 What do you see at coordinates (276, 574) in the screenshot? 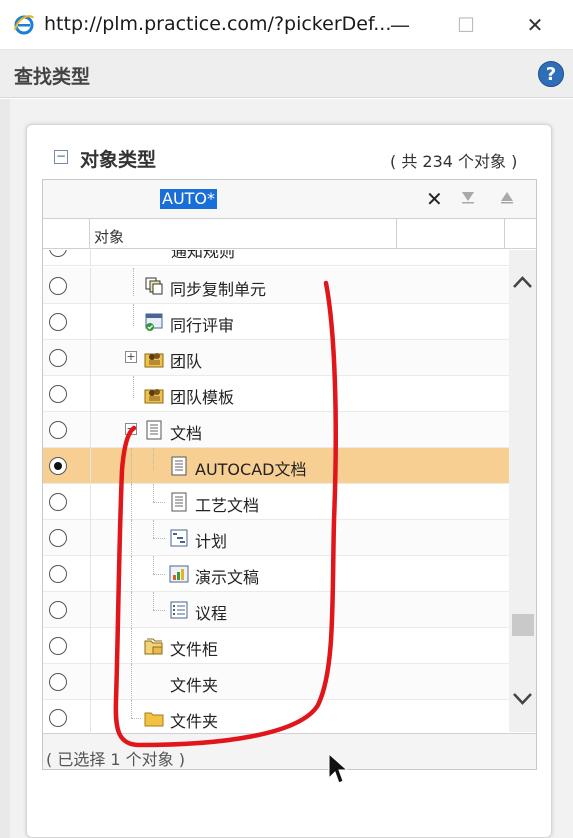
I see `table-row: 演示文稿` at bounding box center [276, 574].